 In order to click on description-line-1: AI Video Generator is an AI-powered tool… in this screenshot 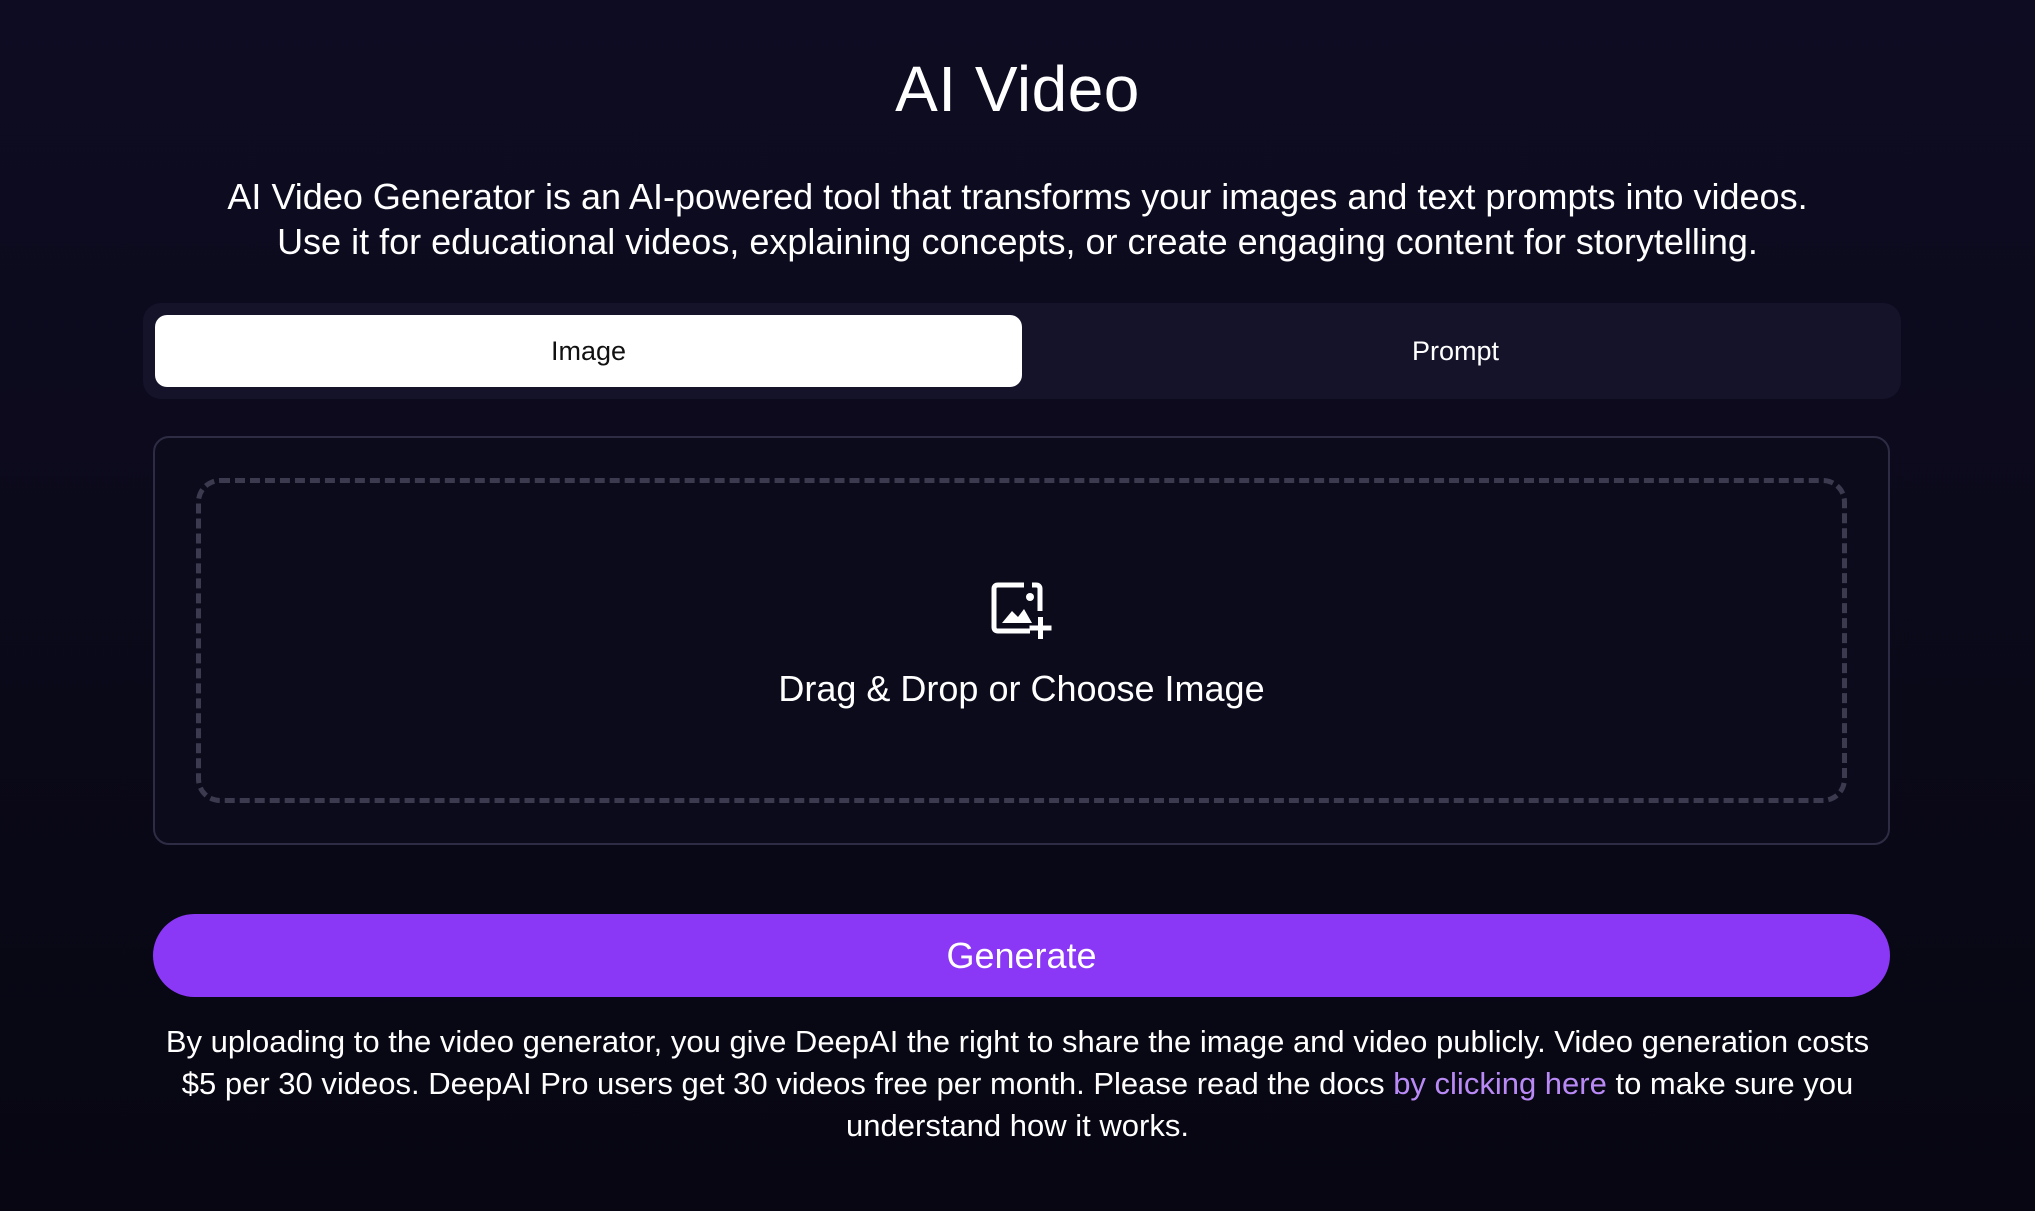, I will do `click(1017, 196)`.